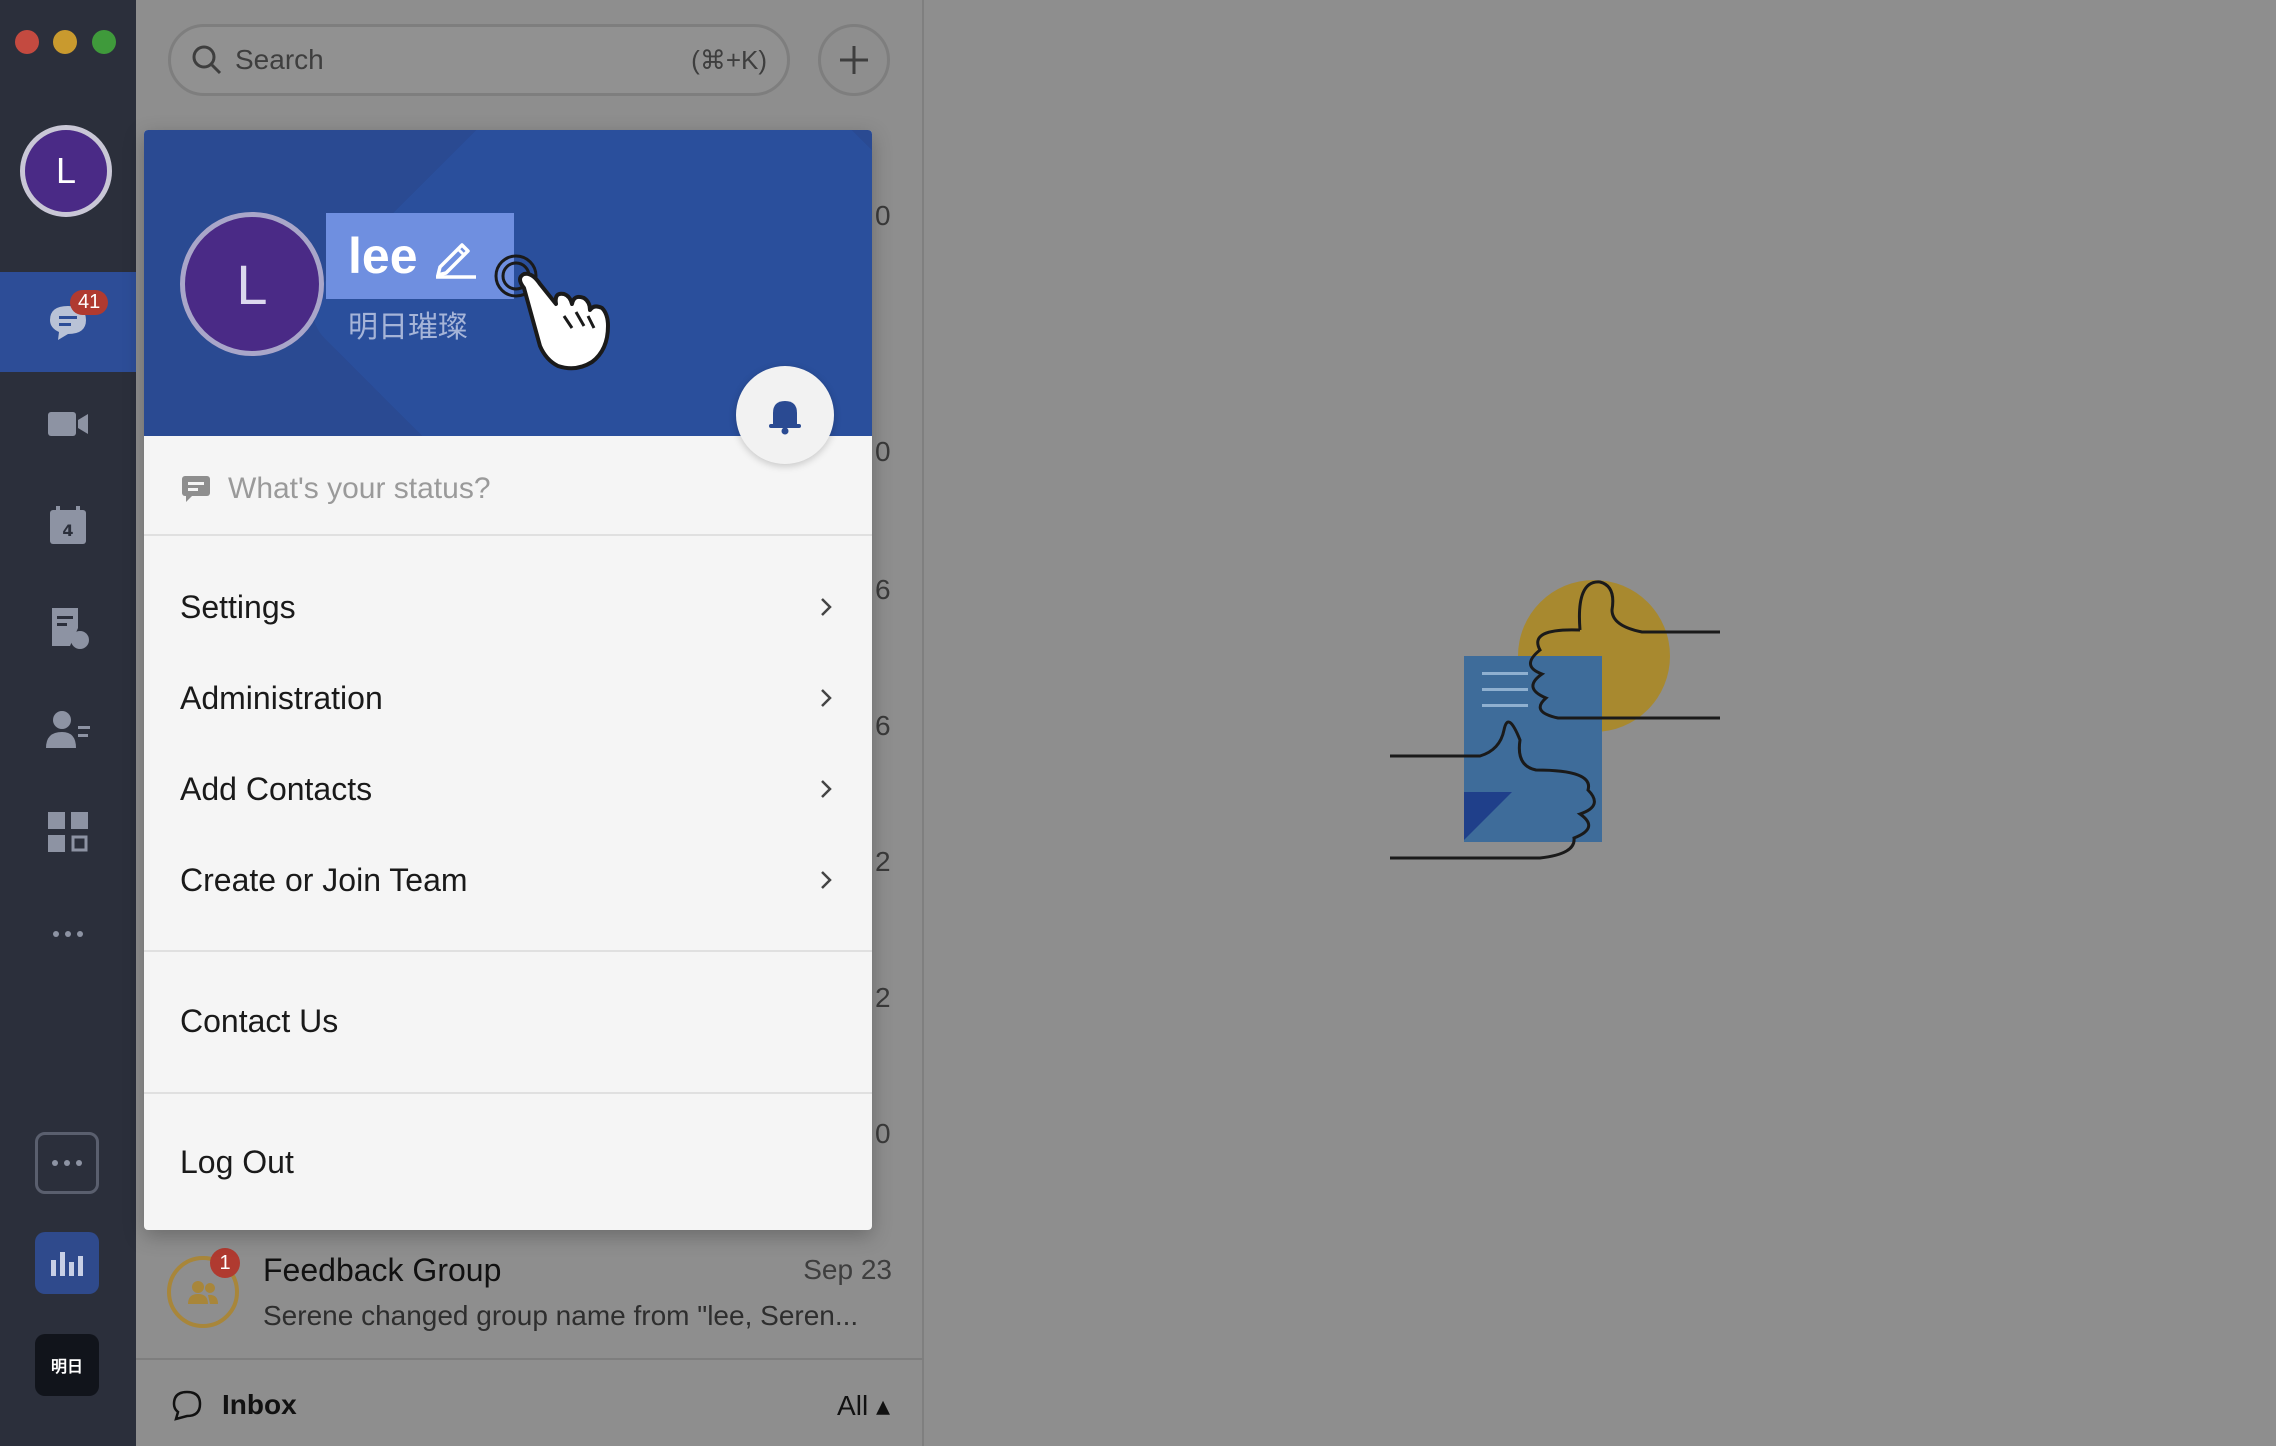 Image resolution: width=2276 pixels, height=1446 pixels. Describe the element at coordinates (847, 1269) in the screenshot. I see `conversation-date: Sep 23` at that location.